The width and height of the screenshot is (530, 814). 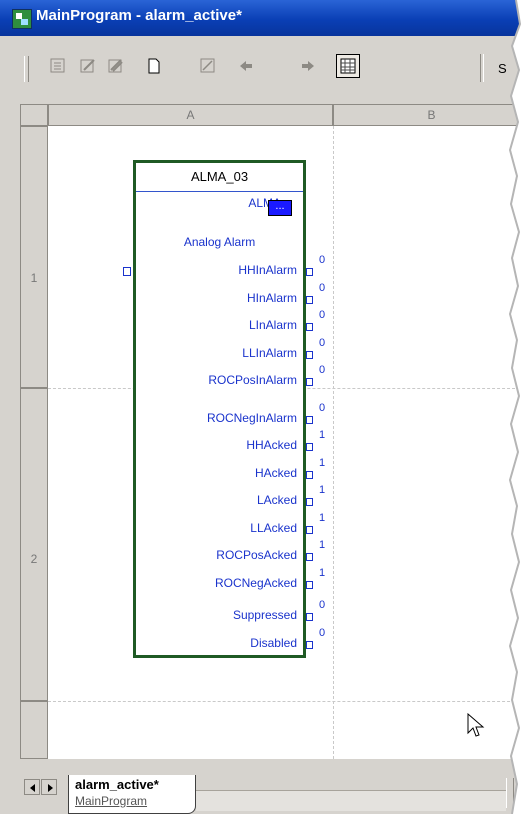 I want to click on next-sheet-icon, so click(x=308, y=66).